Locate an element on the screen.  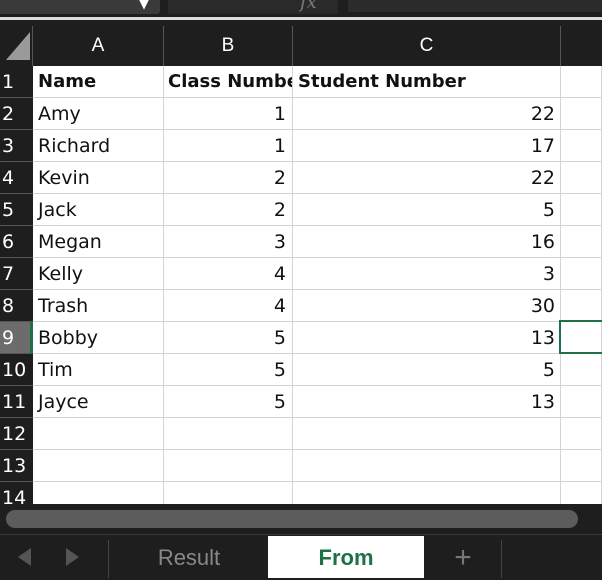
row-header-6: 6 is located at coordinates (16, 242).